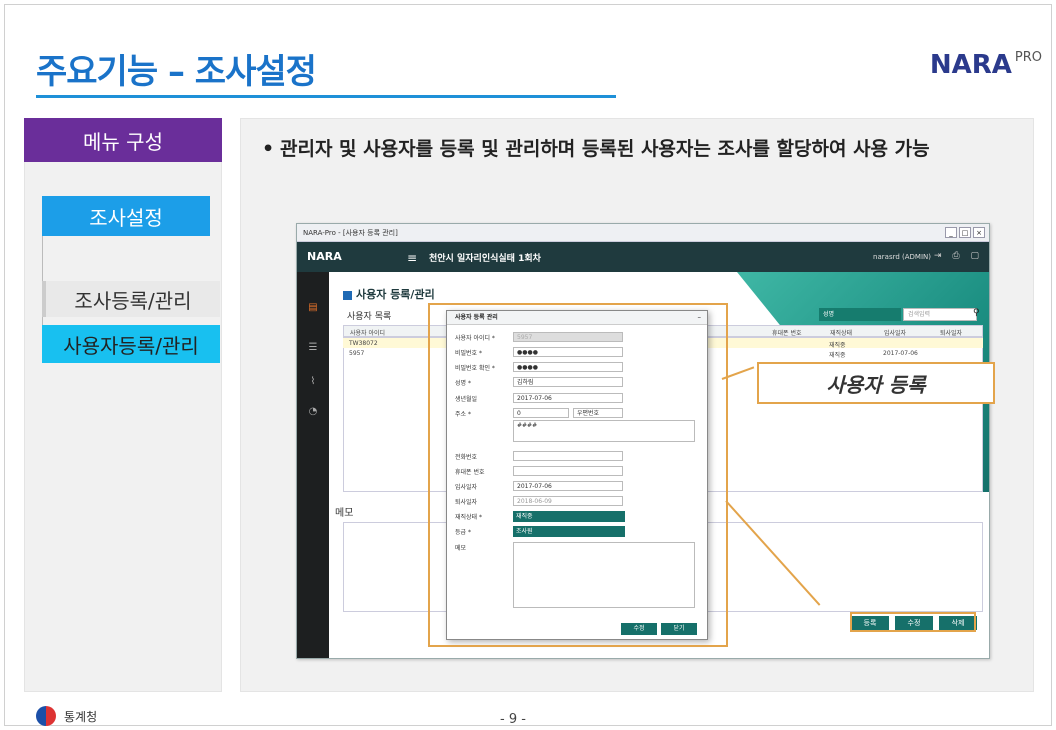 This screenshot has width=1056, height=730. What do you see at coordinates (485, 259) in the screenshot?
I see `survey-name: 천안시 일자리인식실태 1회차` at bounding box center [485, 259].